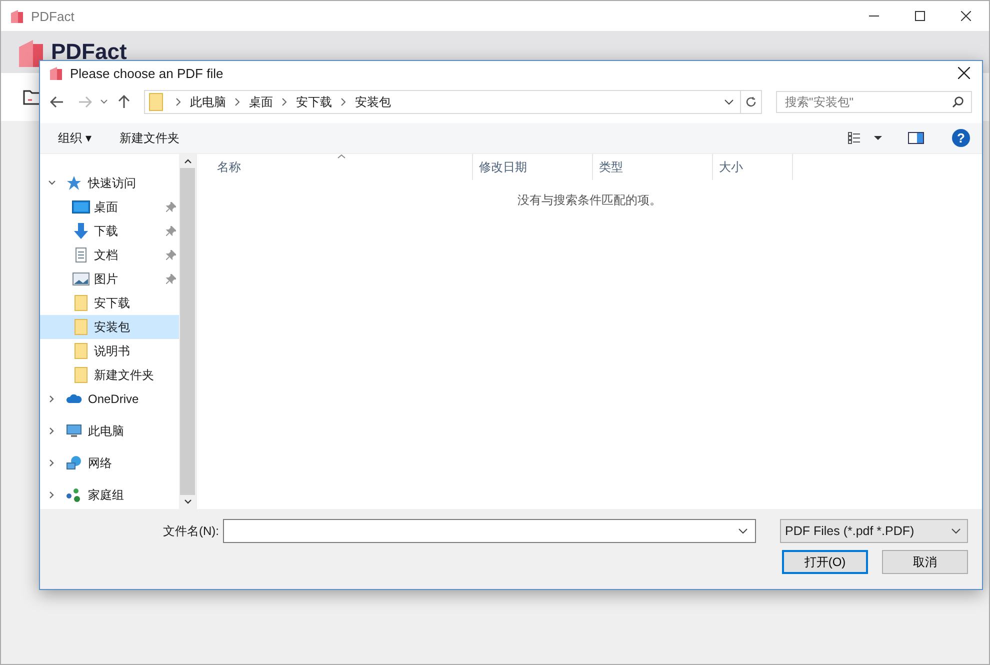 The image size is (990, 665). What do you see at coordinates (89, 52) in the screenshot?
I see `app-logo-text: PDFact` at bounding box center [89, 52].